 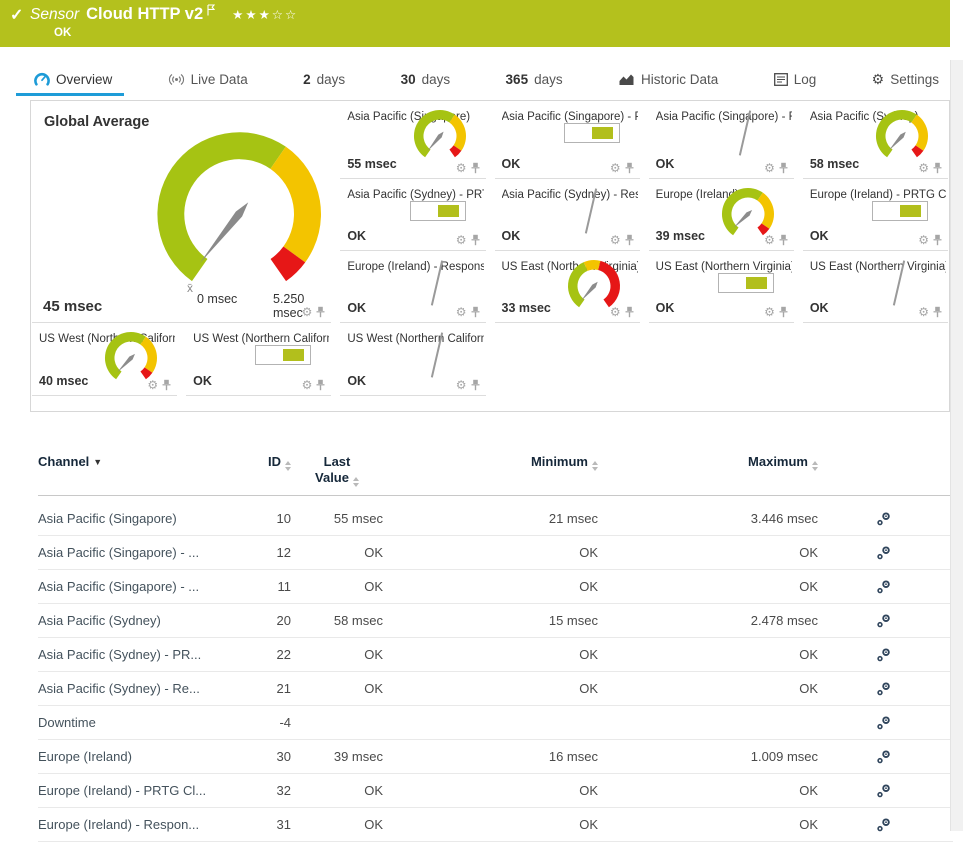 I want to click on cell-id: 31, so click(x=283, y=824).